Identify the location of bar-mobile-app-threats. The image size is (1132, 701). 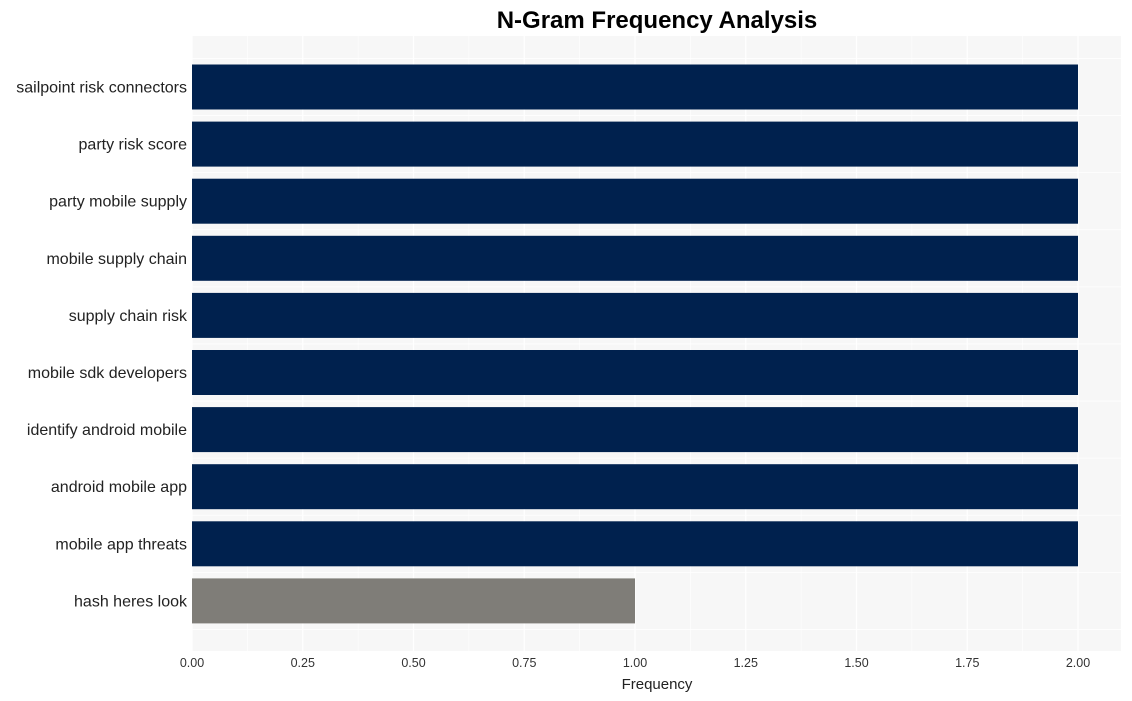
(635, 544).